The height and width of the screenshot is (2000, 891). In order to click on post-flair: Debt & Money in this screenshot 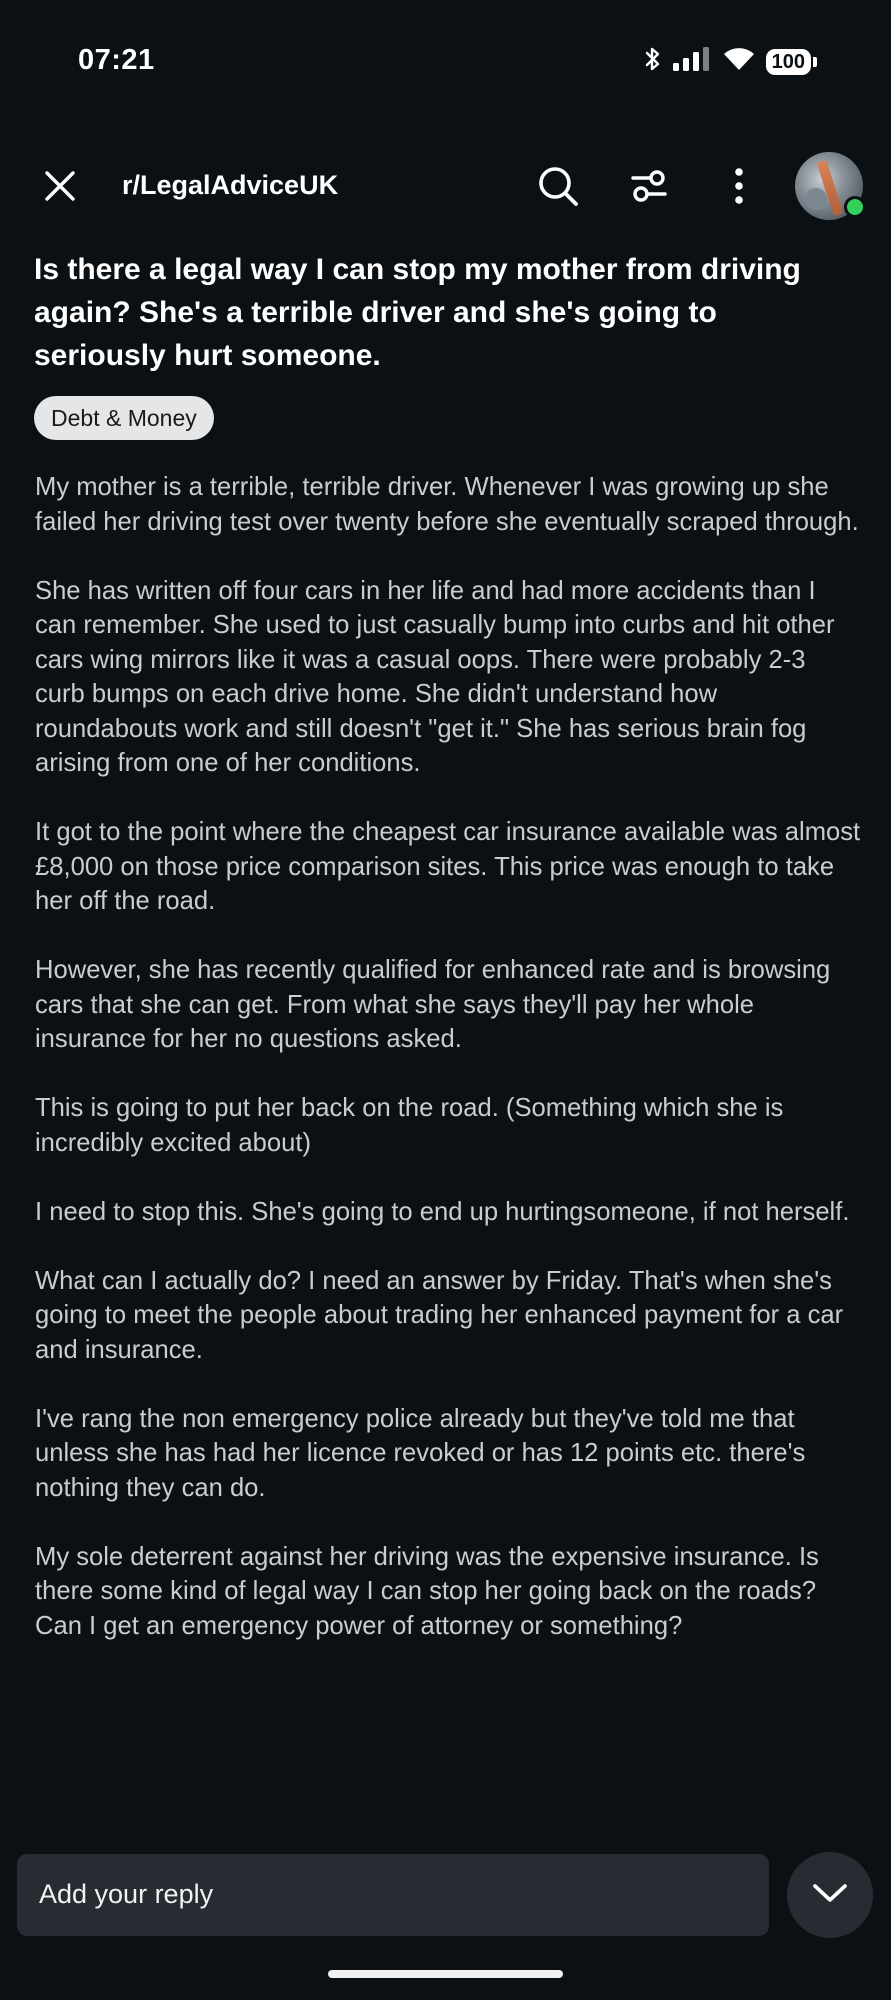, I will do `click(124, 418)`.